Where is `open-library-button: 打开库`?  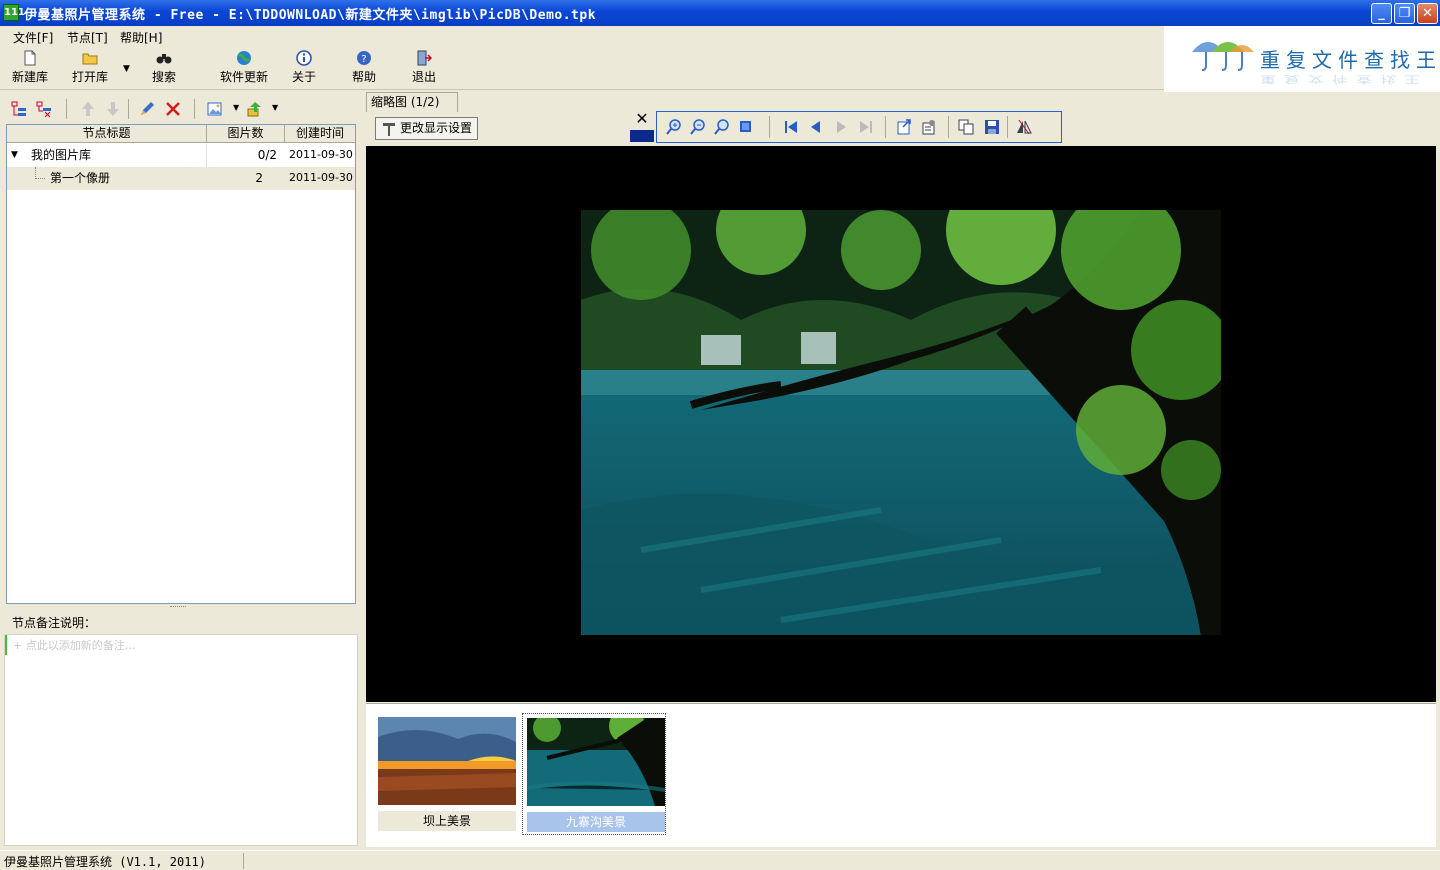
open-library-button: 打开库 is located at coordinates (90, 68).